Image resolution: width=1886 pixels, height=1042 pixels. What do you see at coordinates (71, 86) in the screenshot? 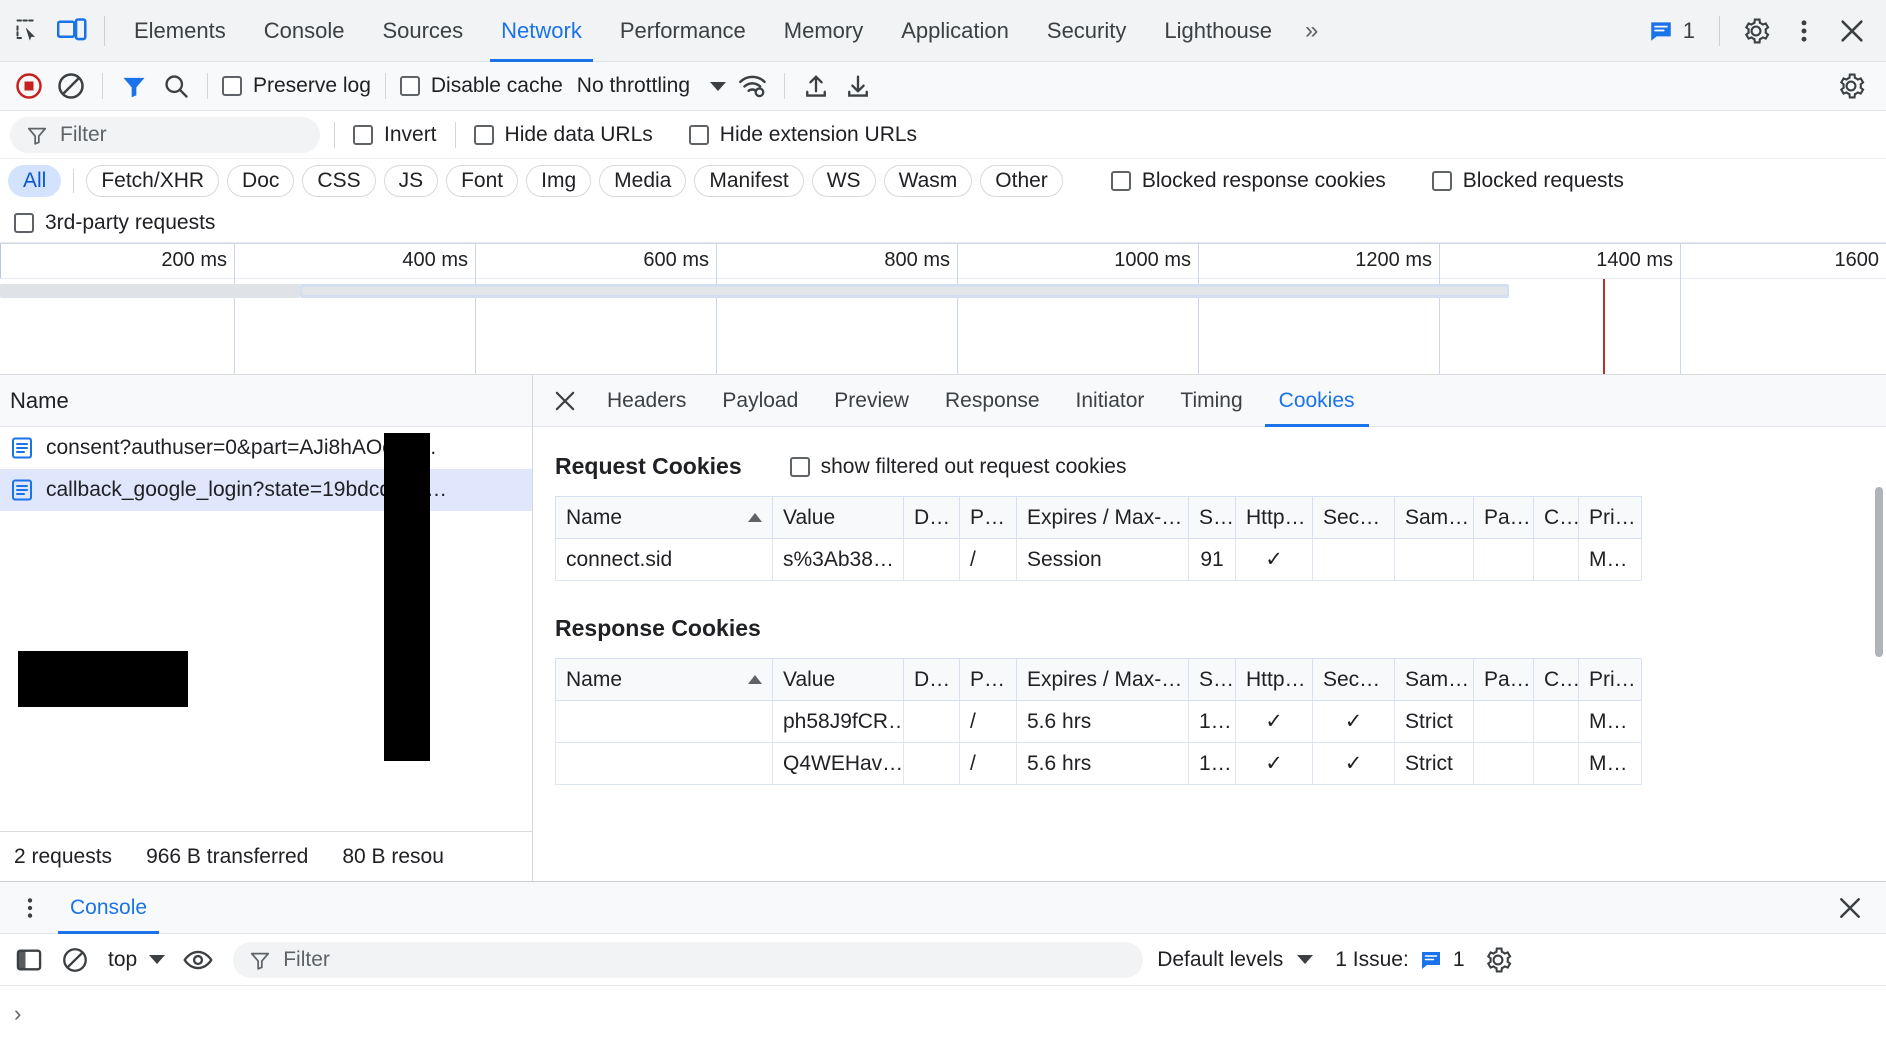
I see `clear-button` at bounding box center [71, 86].